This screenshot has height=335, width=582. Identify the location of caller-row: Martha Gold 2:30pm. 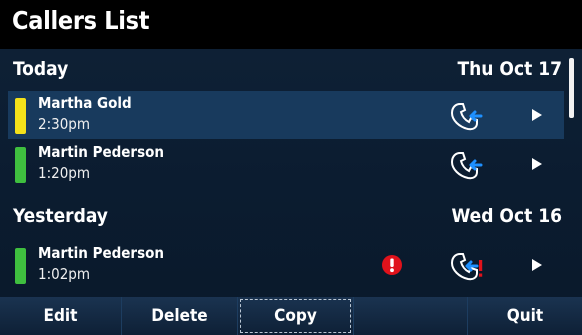
(286, 115).